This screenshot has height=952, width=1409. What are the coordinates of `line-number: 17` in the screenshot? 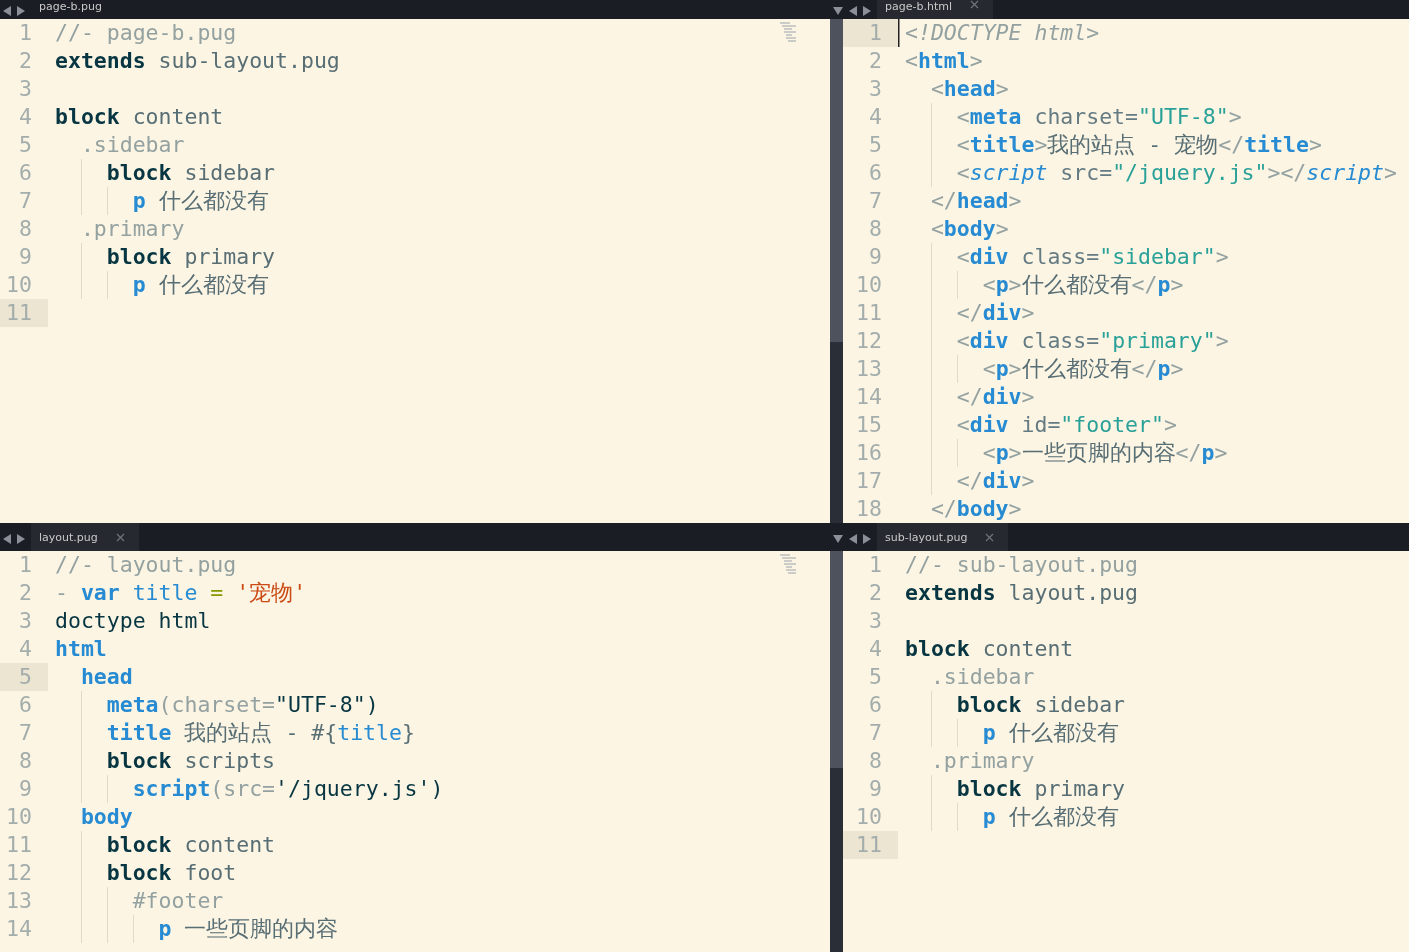 It's located at (869, 481).